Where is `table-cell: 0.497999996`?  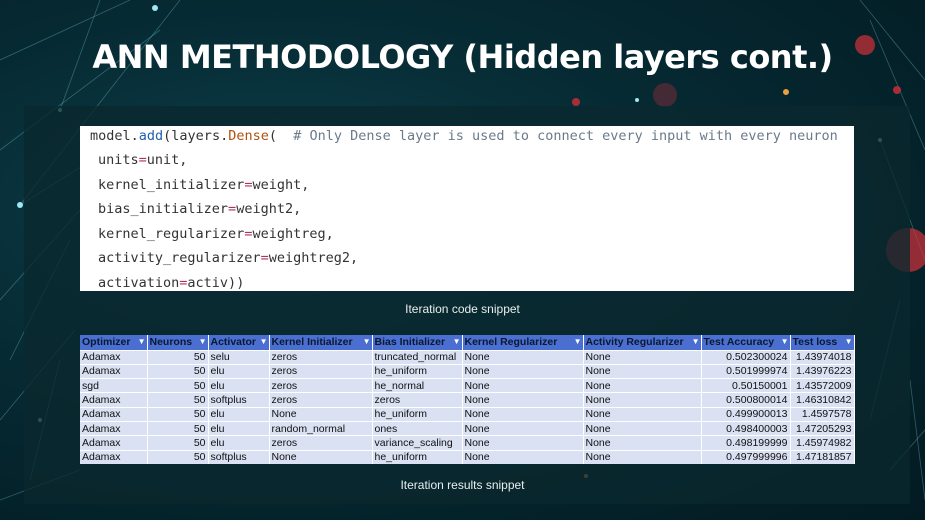
table-cell: 0.497999996 is located at coordinates (746, 457).